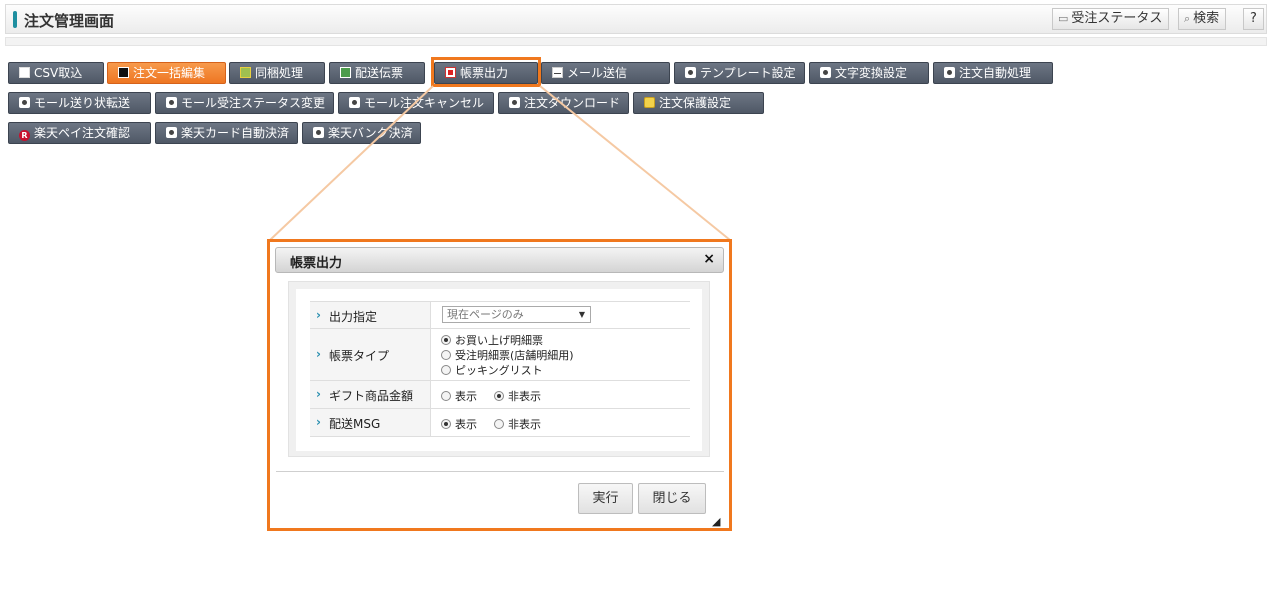 The height and width of the screenshot is (594, 1268). Describe the element at coordinates (672, 498) in the screenshot. I see `close-button: 閉じる` at that location.